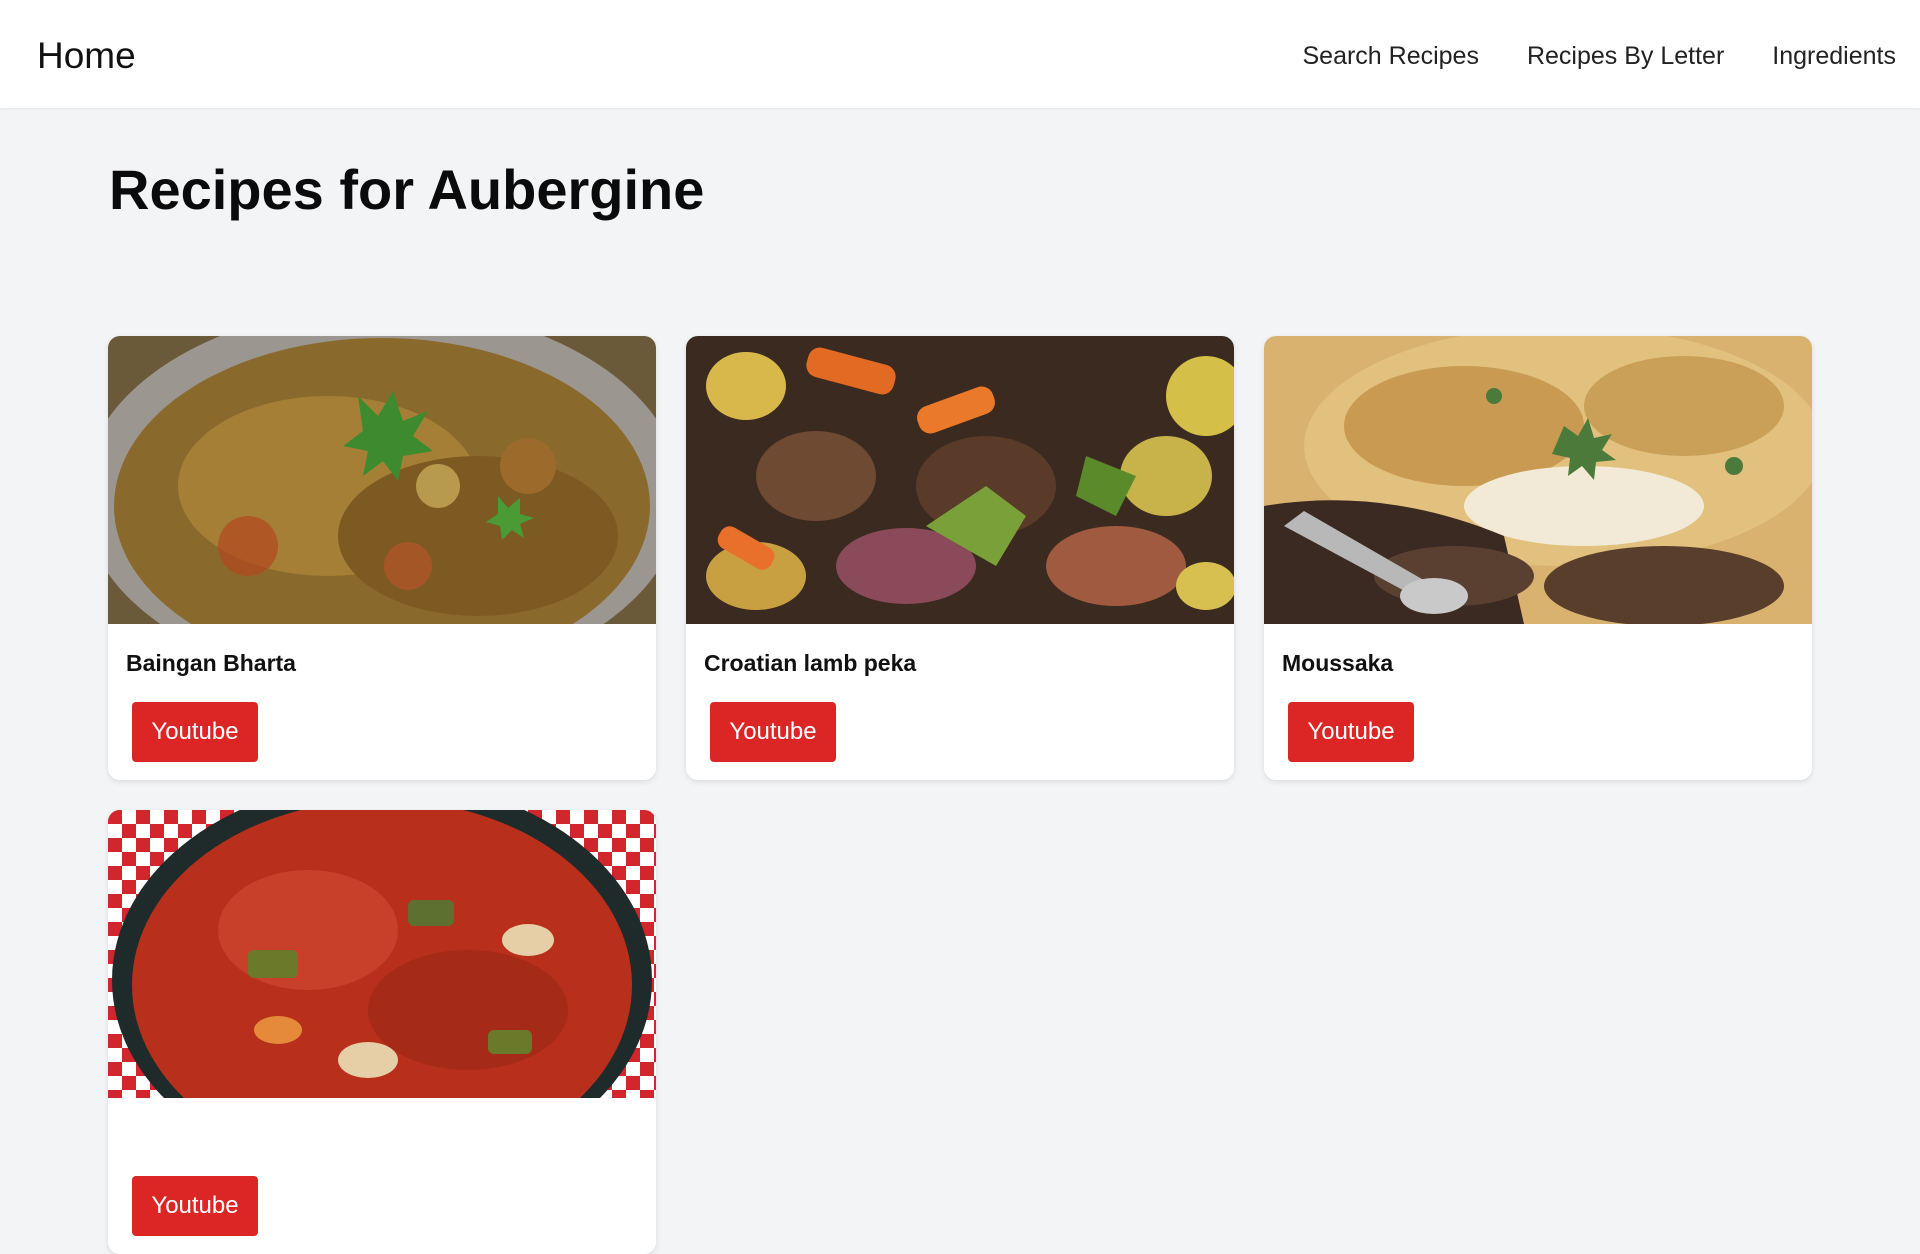  Describe the element at coordinates (1625, 56) in the screenshot. I see `nav-link-recipes-by-letter: Recipes By Letter` at that location.